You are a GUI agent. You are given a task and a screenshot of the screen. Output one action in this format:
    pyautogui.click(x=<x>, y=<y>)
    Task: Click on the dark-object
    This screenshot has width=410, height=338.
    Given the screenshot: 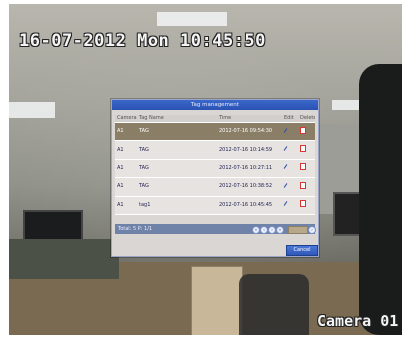 What is the action you would take?
    pyautogui.click(x=380, y=199)
    